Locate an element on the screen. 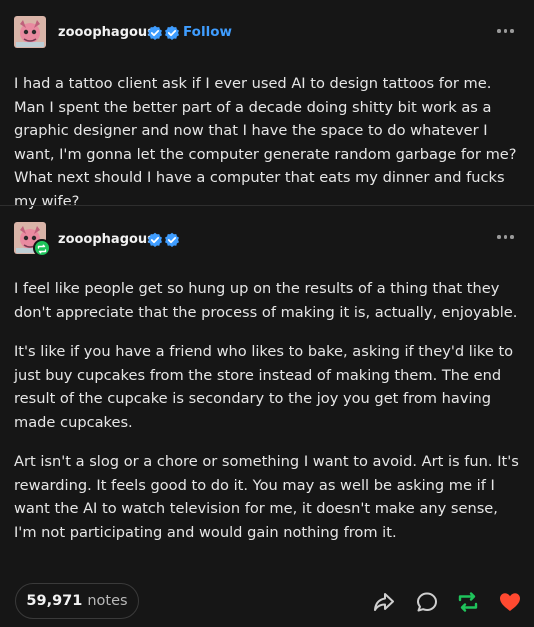  notes-button: 59,971 notes is located at coordinates (77, 601).